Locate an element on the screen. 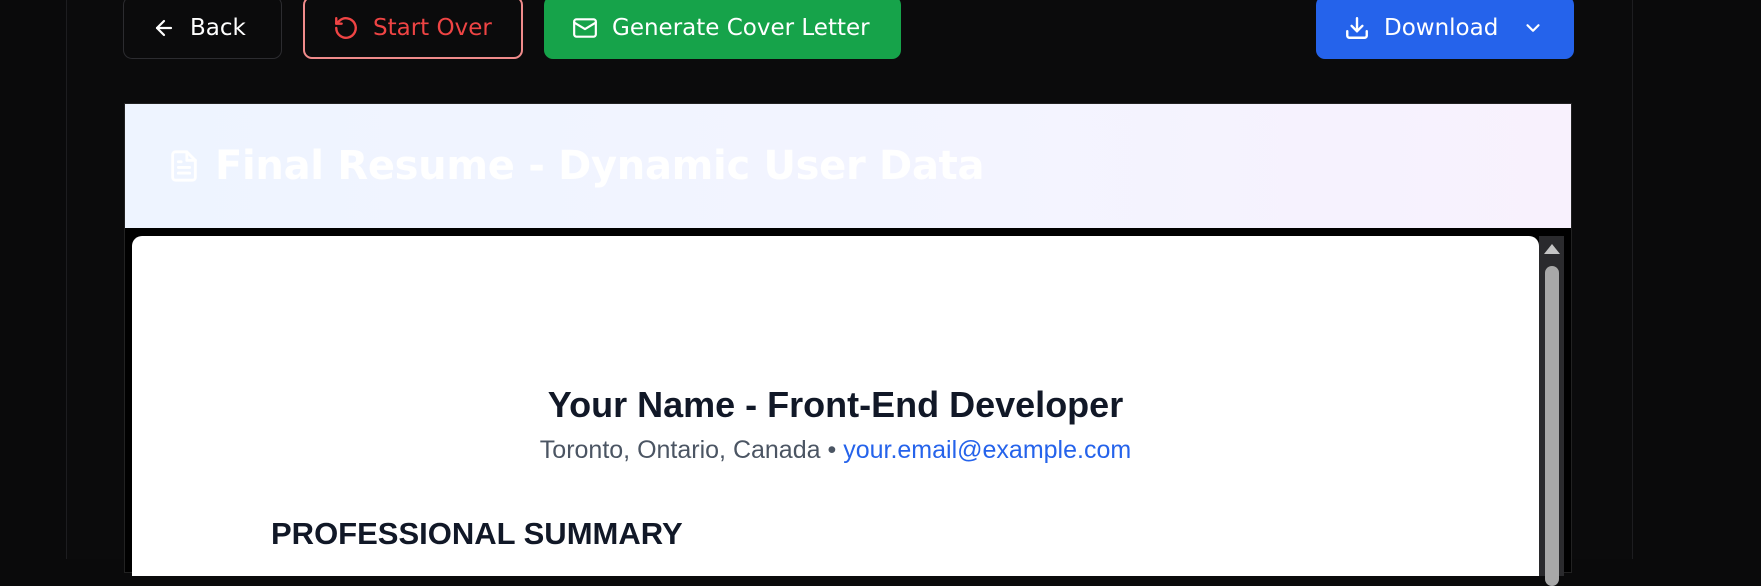 Image resolution: width=1761 pixels, height=586 pixels. preview-scrollbar is located at coordinates (1551, 411).